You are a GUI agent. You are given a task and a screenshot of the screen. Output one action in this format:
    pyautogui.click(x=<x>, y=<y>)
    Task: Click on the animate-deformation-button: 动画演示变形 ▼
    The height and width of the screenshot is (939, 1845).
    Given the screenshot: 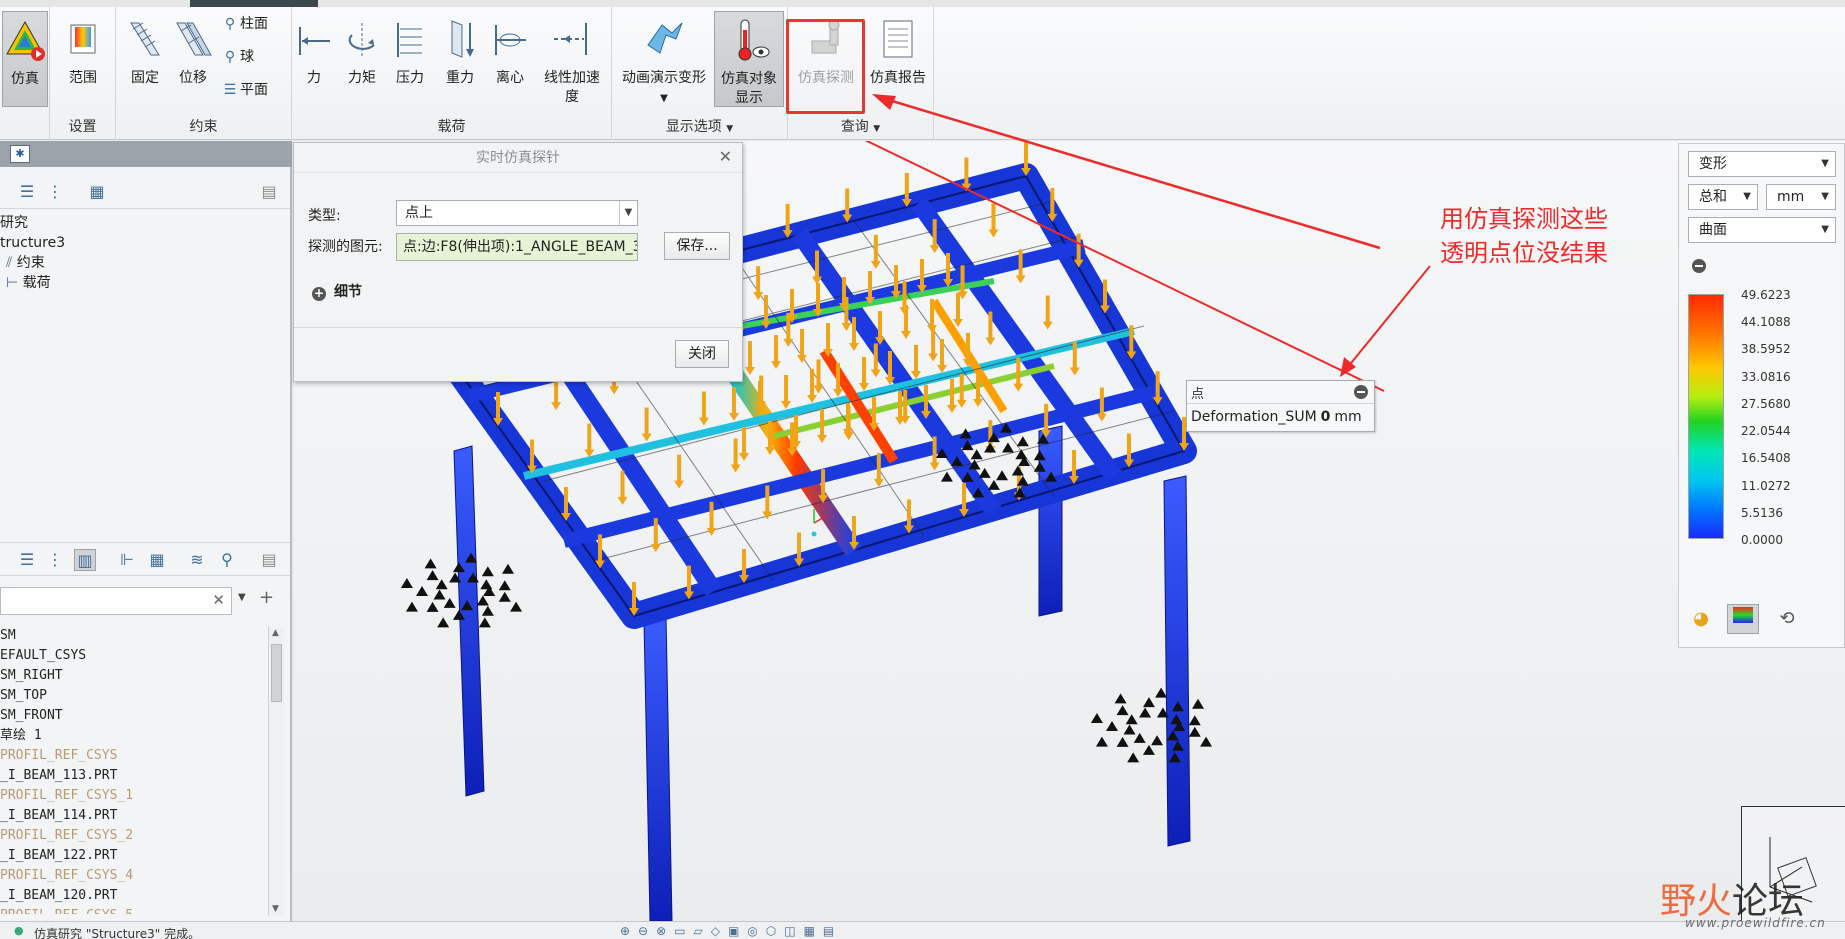 What is the action you would take?
    pyautogui.click(x=664, y=59)
    